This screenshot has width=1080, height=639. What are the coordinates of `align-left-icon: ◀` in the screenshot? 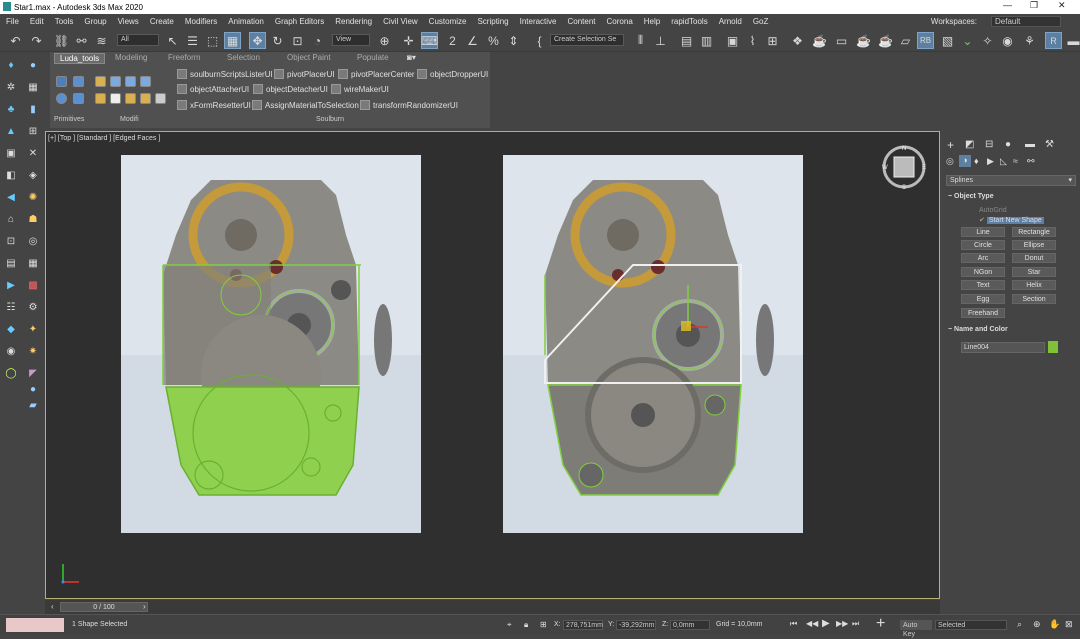 It's located at (11, 197).